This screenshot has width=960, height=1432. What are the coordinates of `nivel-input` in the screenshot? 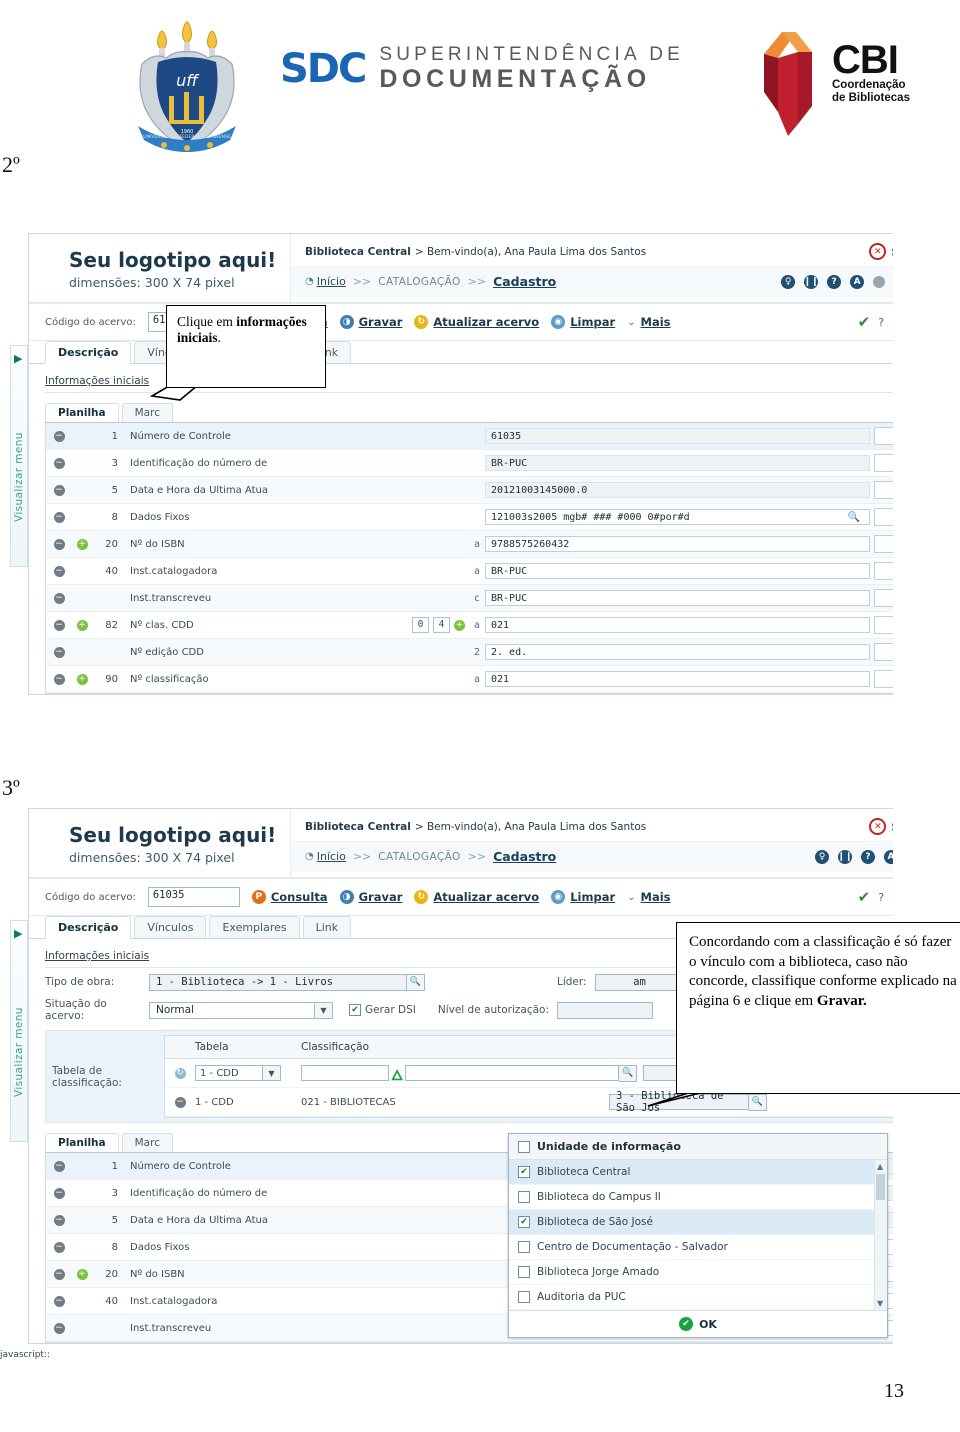 It's located at (605, 1010).